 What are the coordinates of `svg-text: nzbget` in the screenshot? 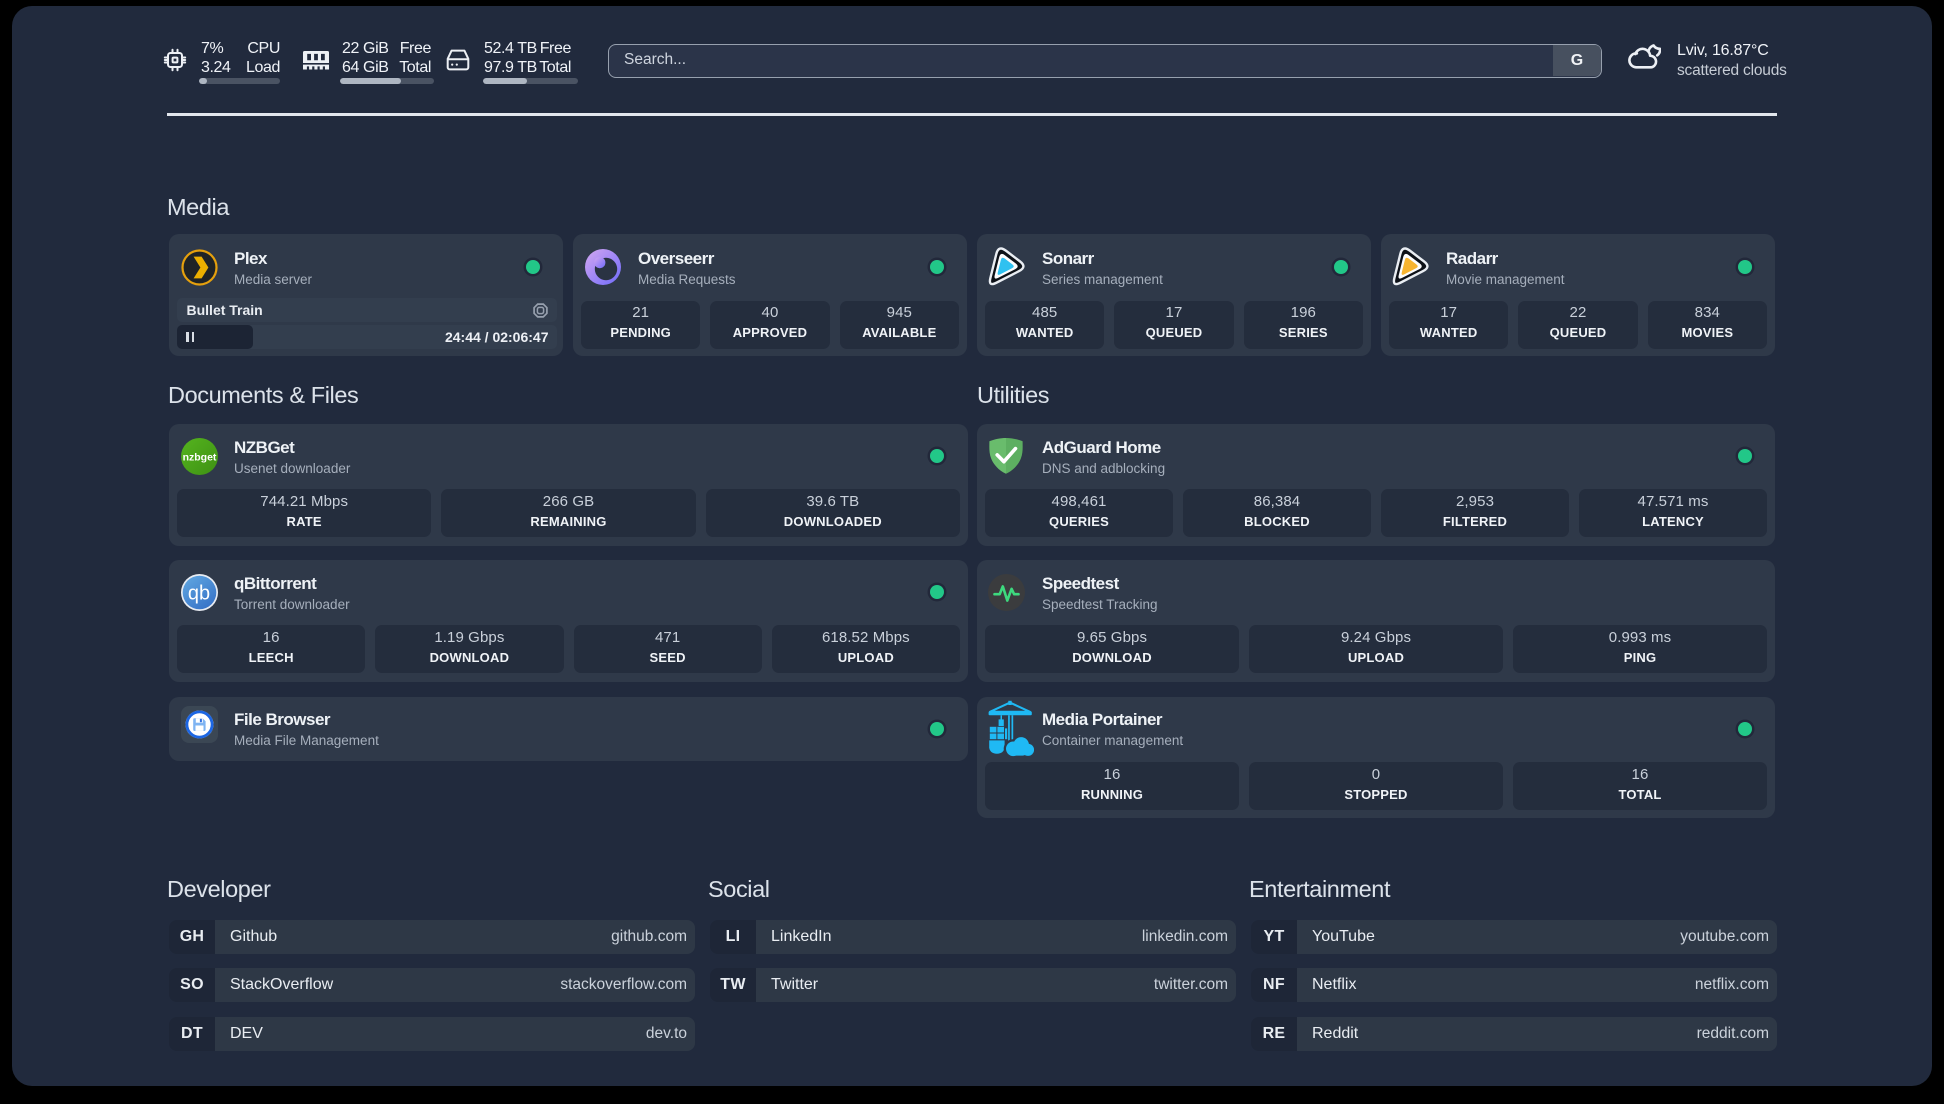 It's located at (200, 457).